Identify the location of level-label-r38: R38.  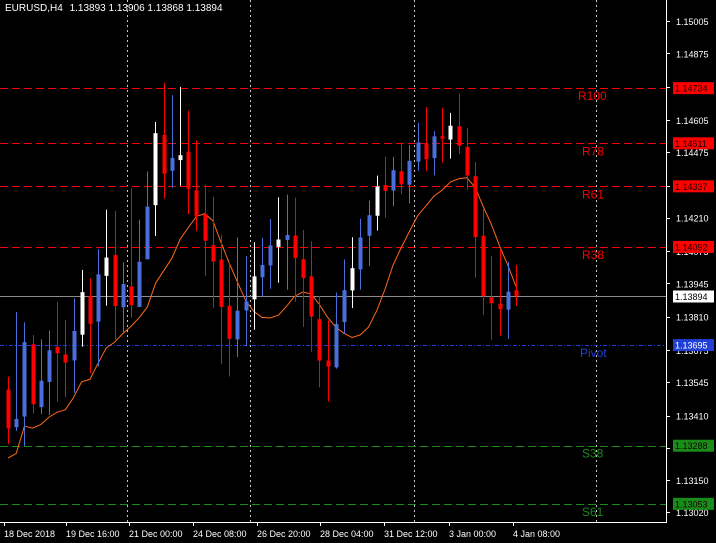
(593, 255).